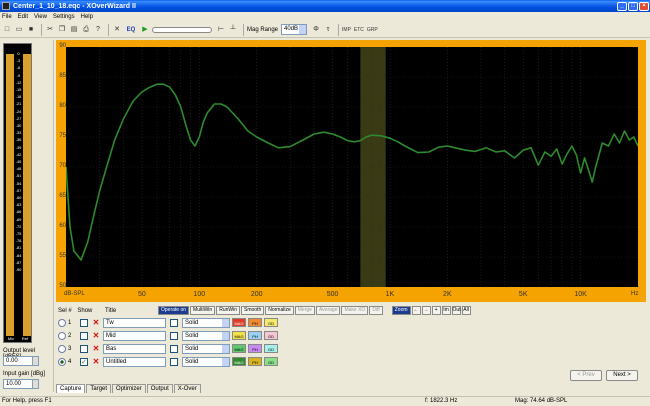 The height and width of the screenshot is (406, 650). What do you see at coordinates (187, 388) in the screenshot?
I see `tab-x-over: X-Over` at bounding box center [187, 388].